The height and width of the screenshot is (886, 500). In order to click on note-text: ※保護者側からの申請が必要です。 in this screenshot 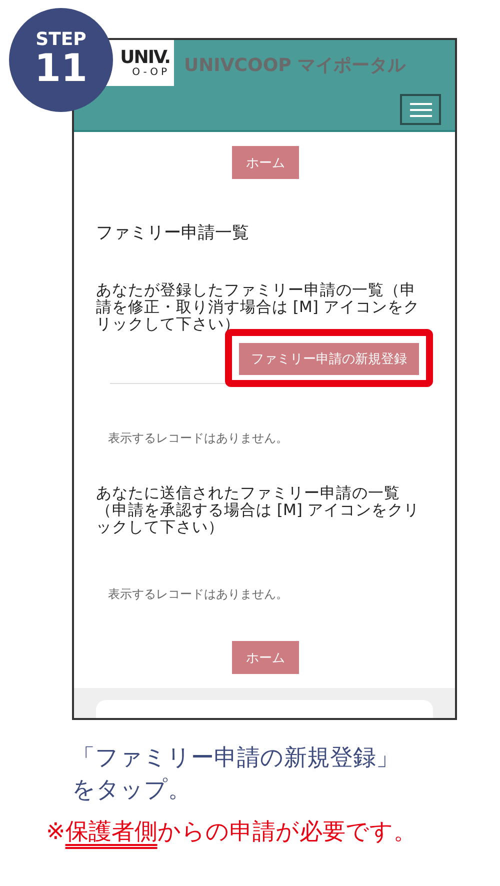, I will do `click(231, 832)`.